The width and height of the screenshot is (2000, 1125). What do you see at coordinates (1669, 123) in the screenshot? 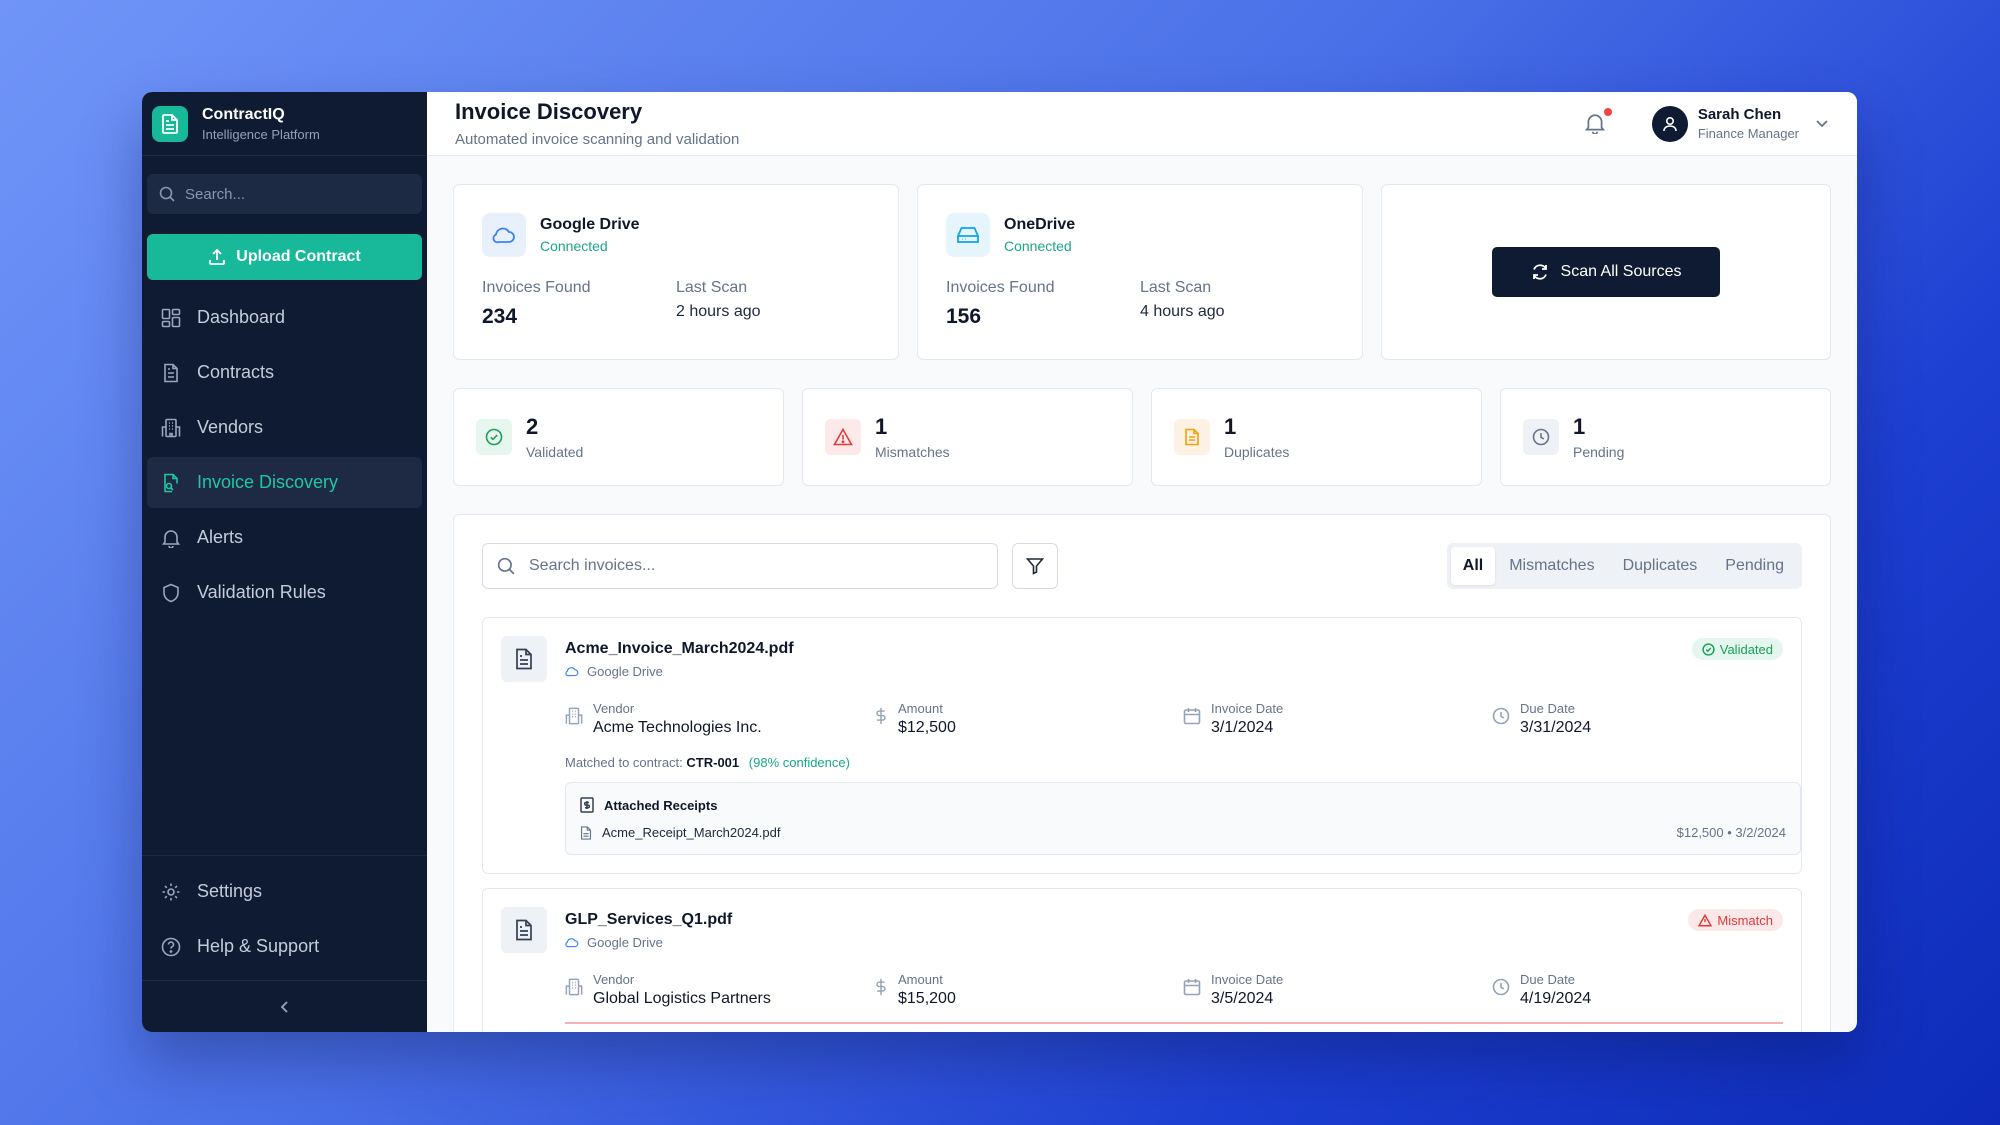
I see `avatar` at bounding box center [1669, 123].